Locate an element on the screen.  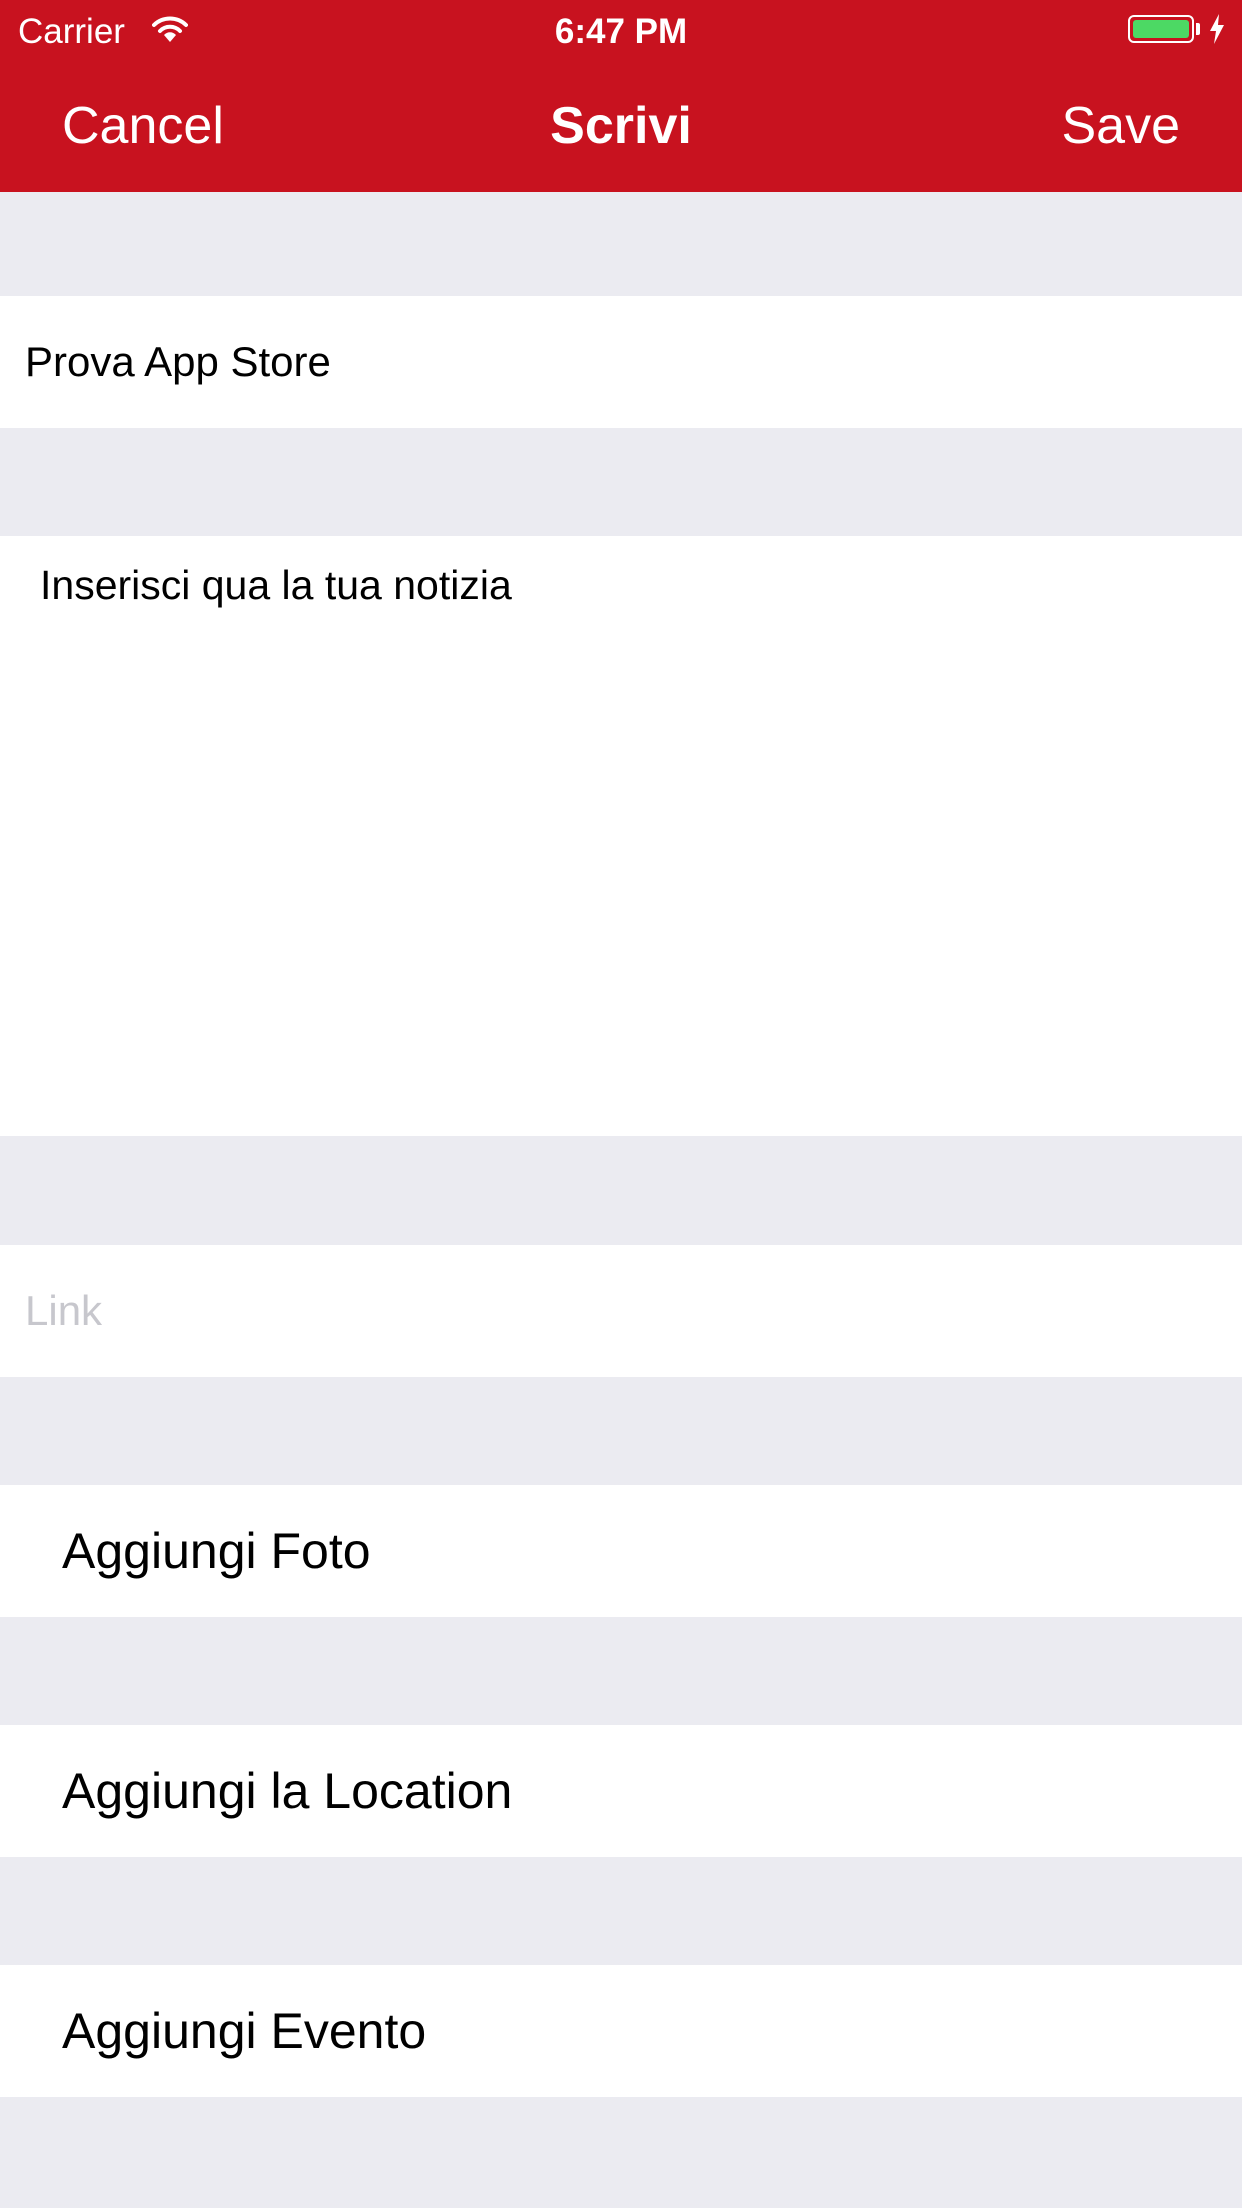
save-button: Save is located at coordinates (1120, 126).